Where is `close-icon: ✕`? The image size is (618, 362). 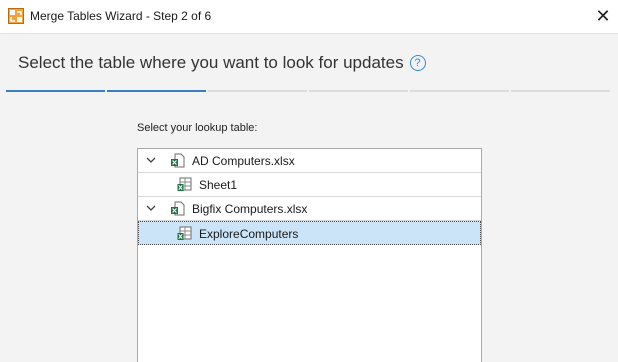 close-icon: ✕ is located at coordinates (603, 16).